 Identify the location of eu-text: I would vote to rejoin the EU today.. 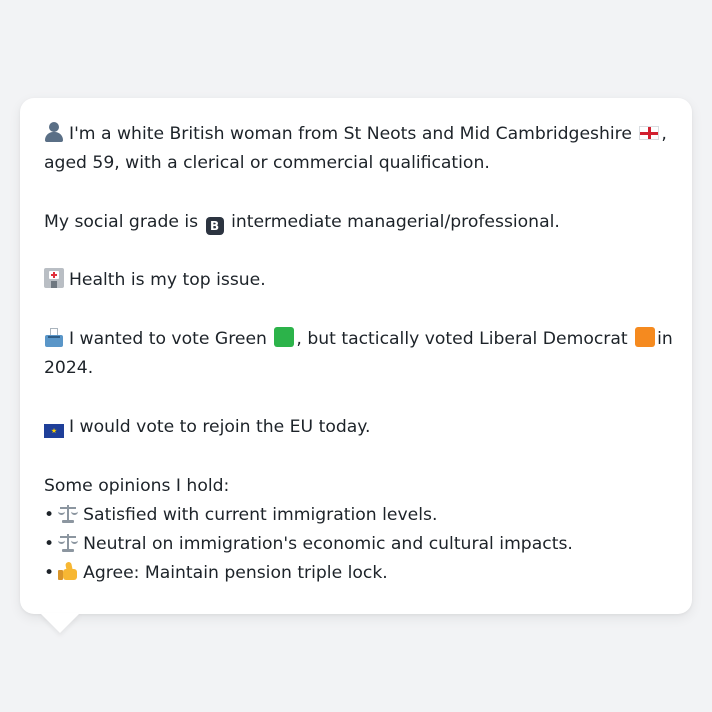
(220, 426).